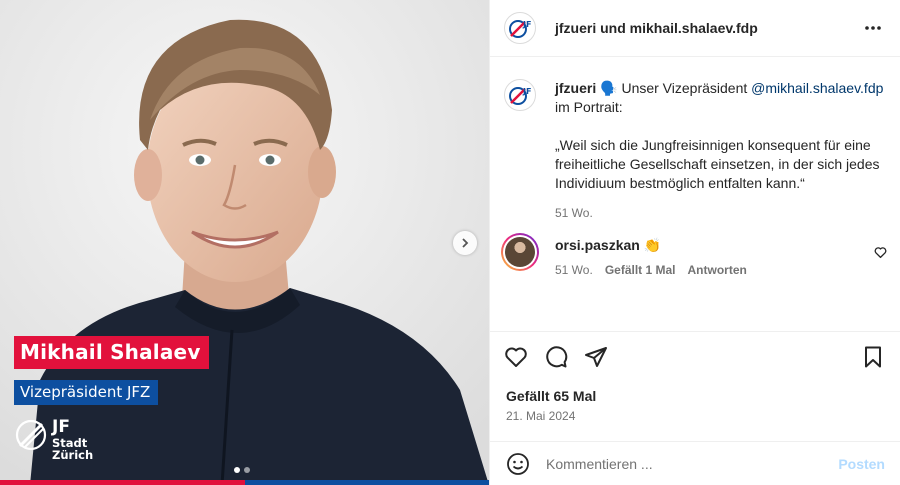 Image resolution: width=900 pixels, height=485 pixels. What do you see at coordinates (724, 213) in the screenshot?
I see `caption-time: 51 Wo.` at bounding box center [724, 213].